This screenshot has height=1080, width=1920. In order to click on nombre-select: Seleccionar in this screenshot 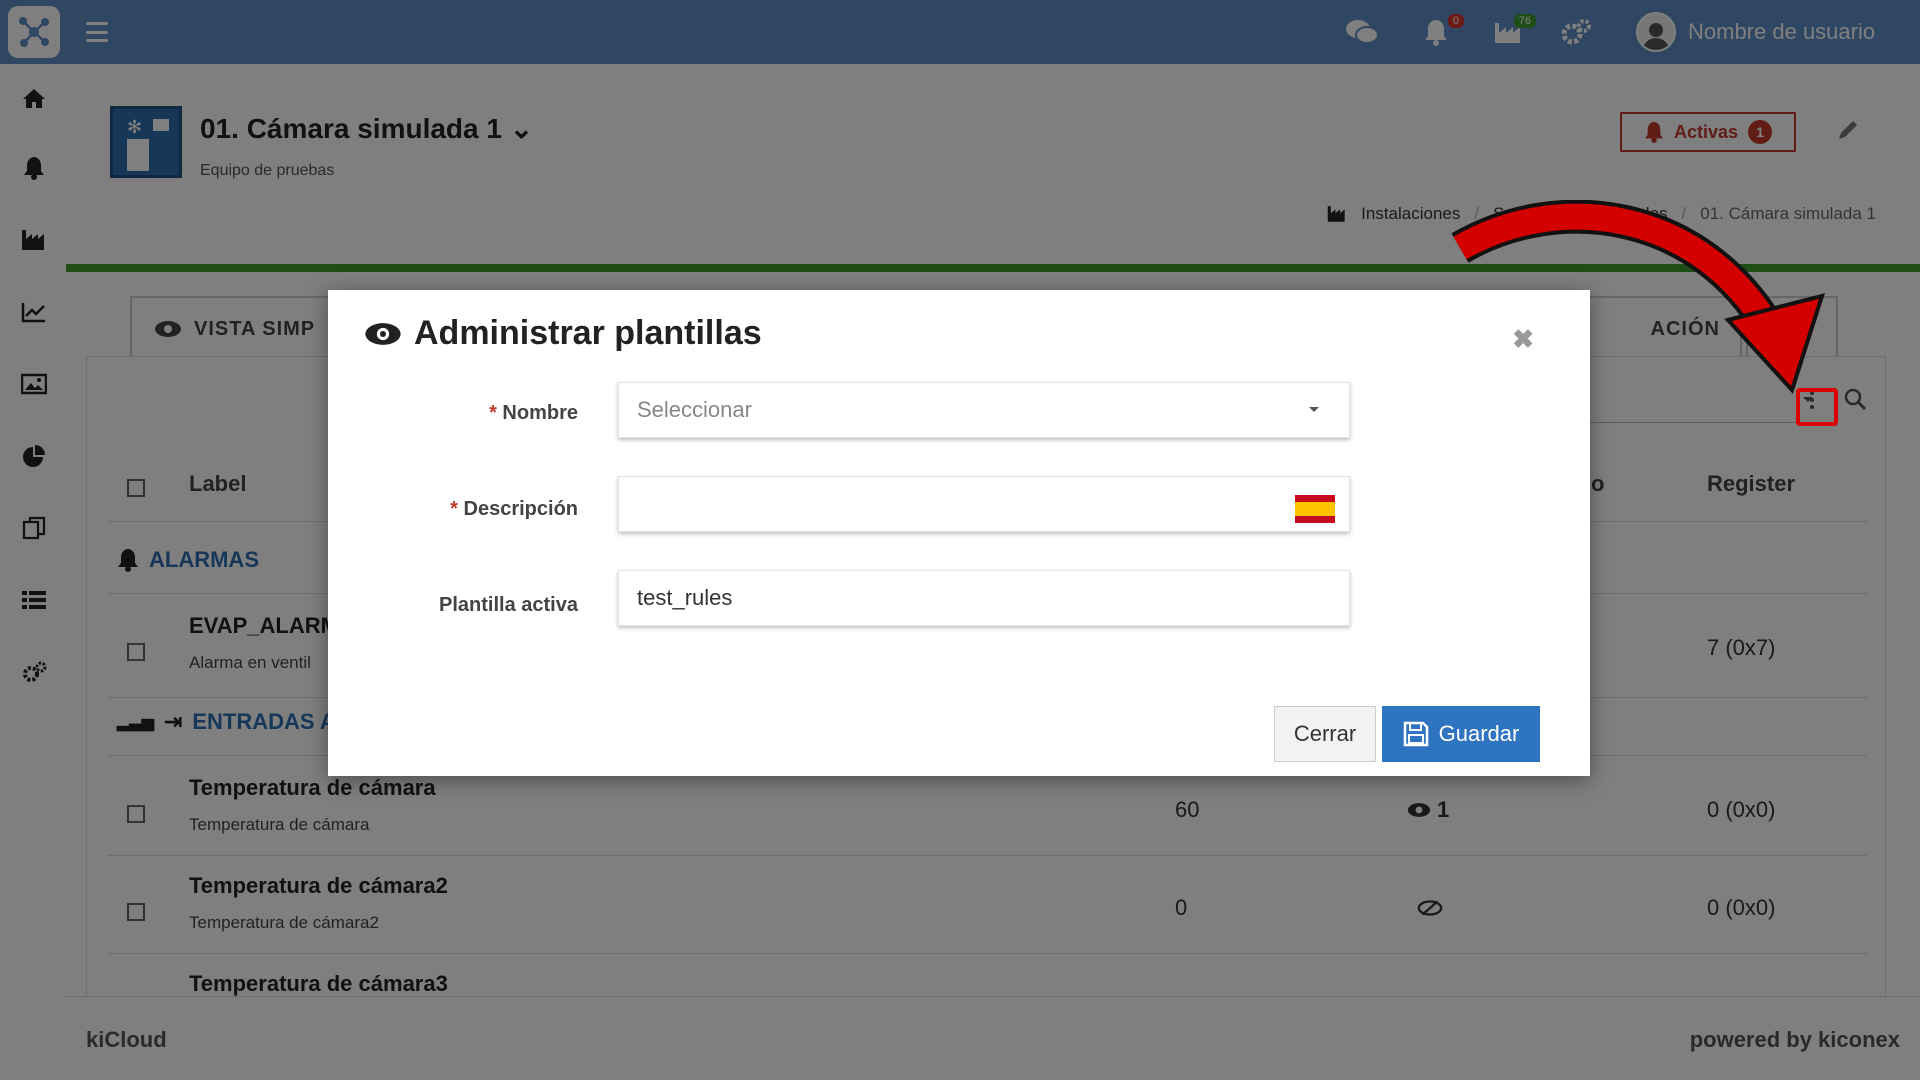, I will do `click(984, 410)`.